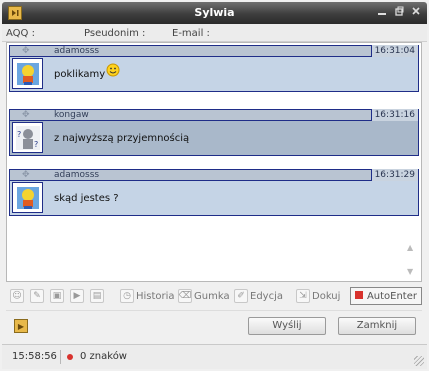  I want to click on play-icon: ▶, so click(77, 296).